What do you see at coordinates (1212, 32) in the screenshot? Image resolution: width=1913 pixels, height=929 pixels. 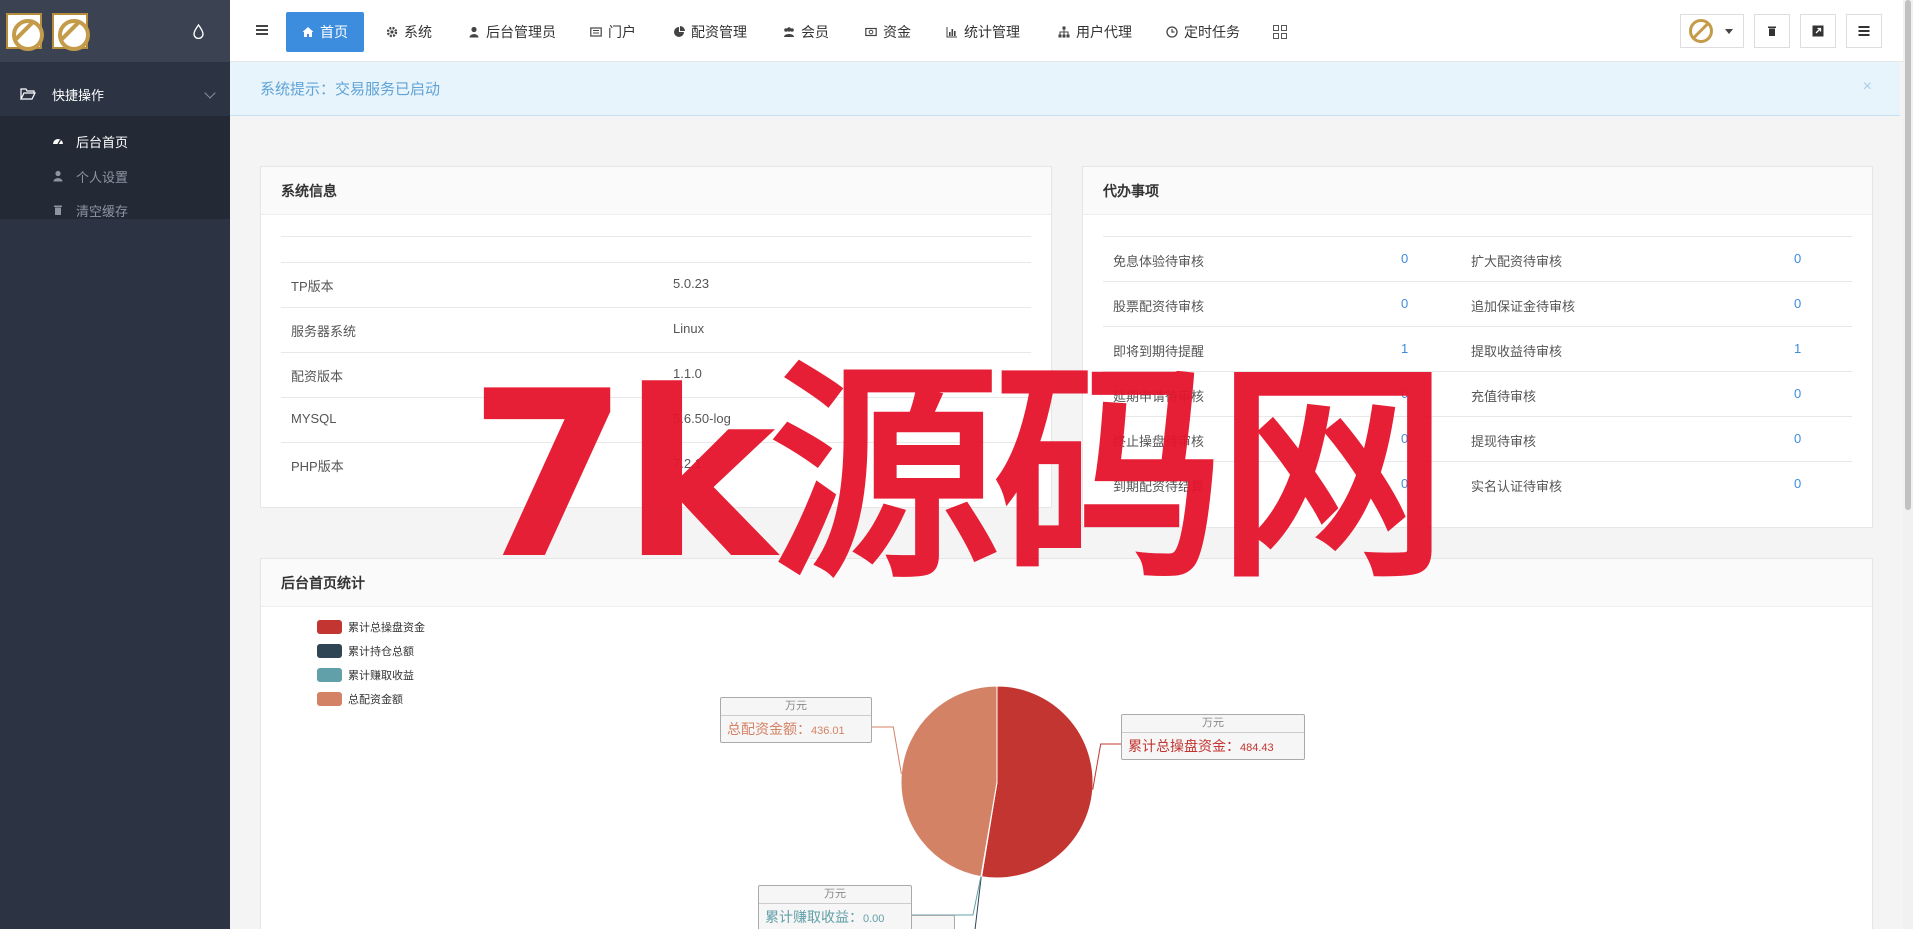 I see `nav-label: 定时任务` at bounding box center [1212, 32].